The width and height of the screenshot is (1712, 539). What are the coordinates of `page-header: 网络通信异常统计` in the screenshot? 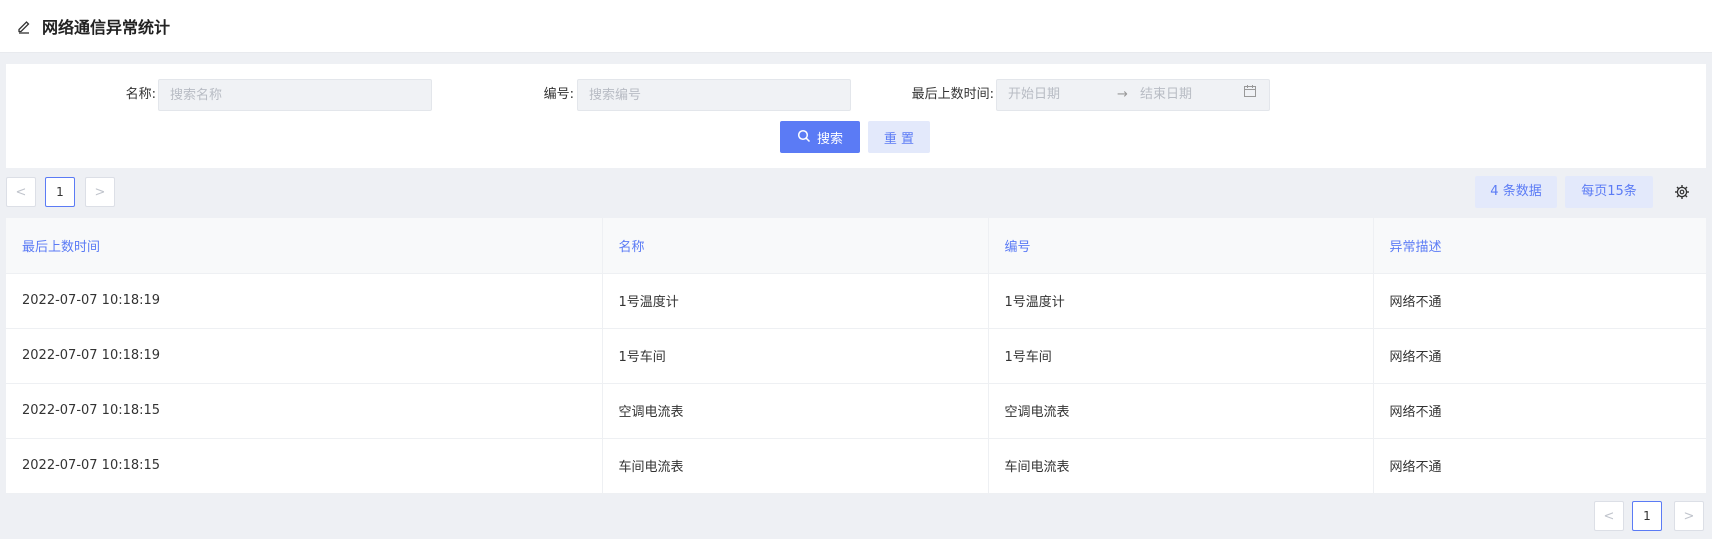 It's located at (856, 26).